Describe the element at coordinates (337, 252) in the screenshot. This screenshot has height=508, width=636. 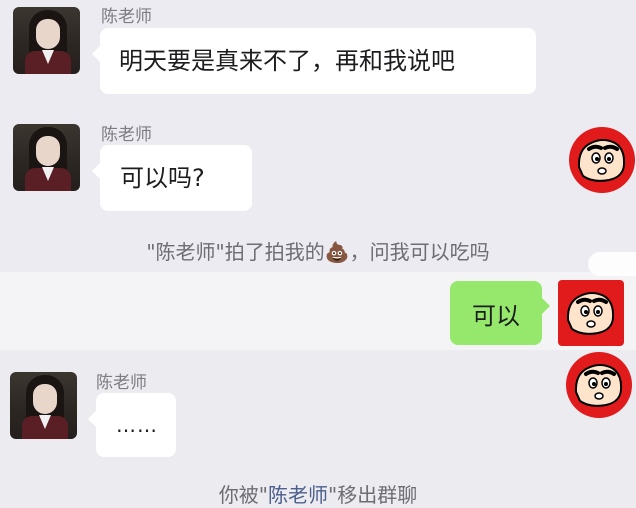
I see `poop-icon: 💩` at that location.